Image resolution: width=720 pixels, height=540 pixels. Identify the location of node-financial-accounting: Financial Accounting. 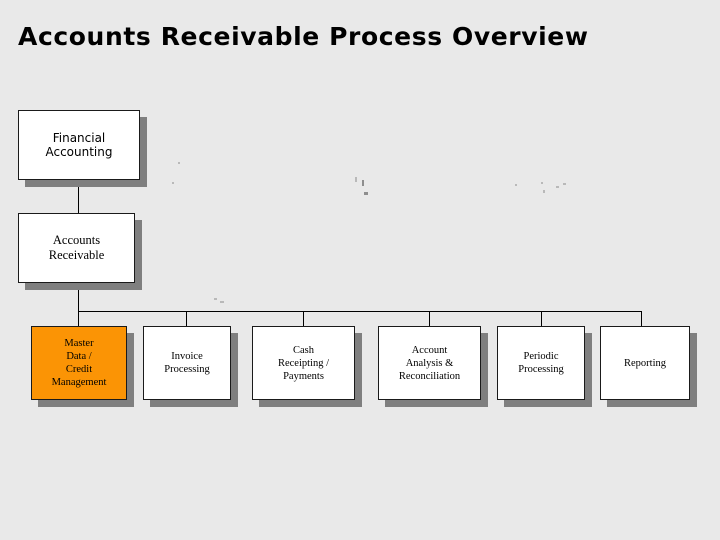
(79, 145).